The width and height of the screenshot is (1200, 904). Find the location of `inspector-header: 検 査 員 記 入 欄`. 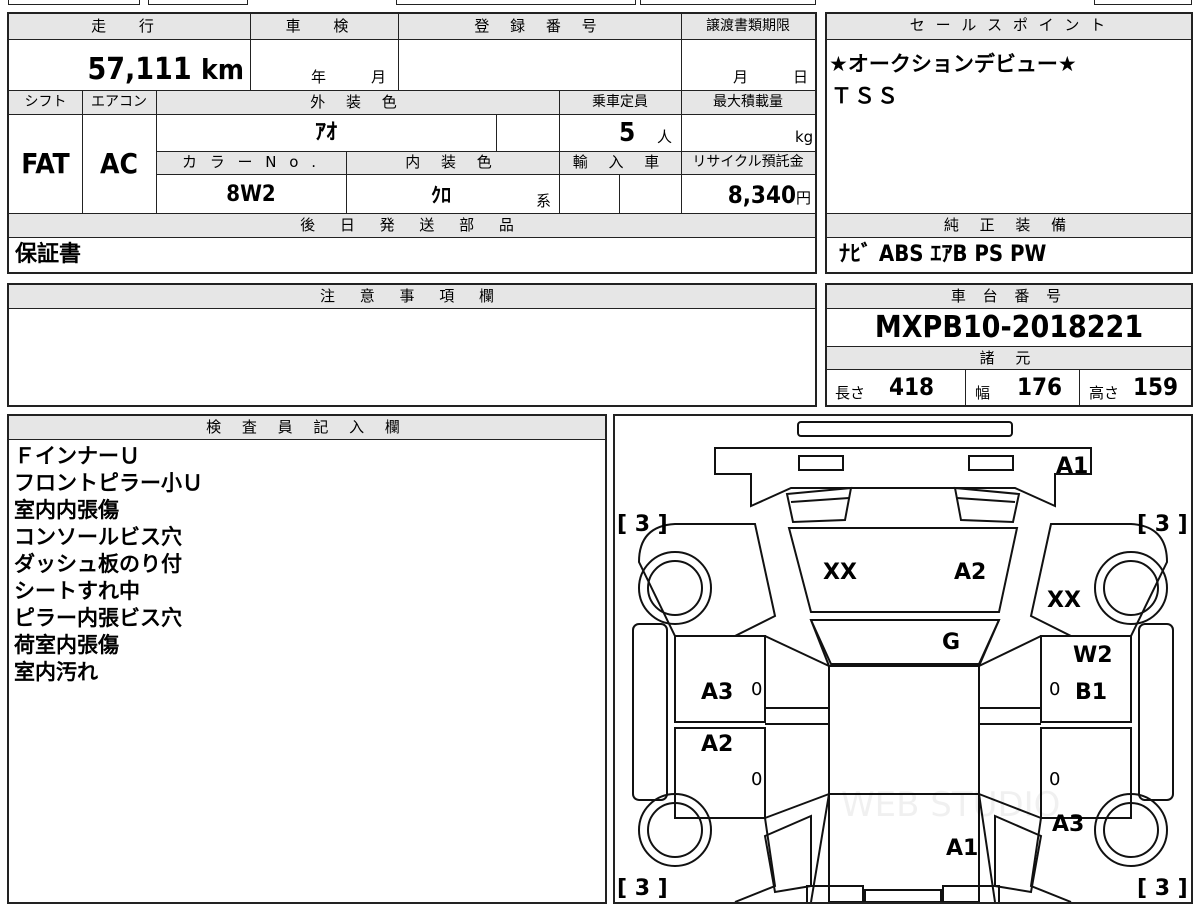

inspector-header: 検 査 員 記 入 欄 is located at coordinates (307, 428).